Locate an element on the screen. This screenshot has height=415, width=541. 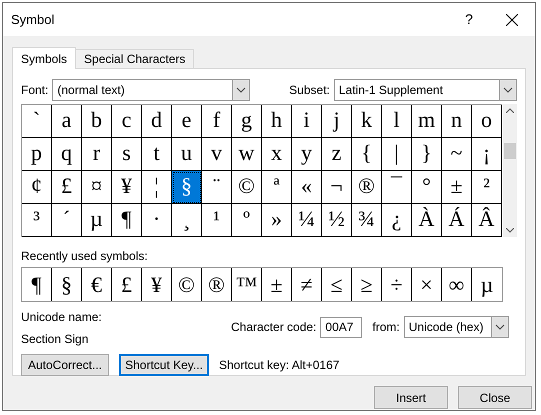
symbol-cell: ` is located at coordinates (37, 121).